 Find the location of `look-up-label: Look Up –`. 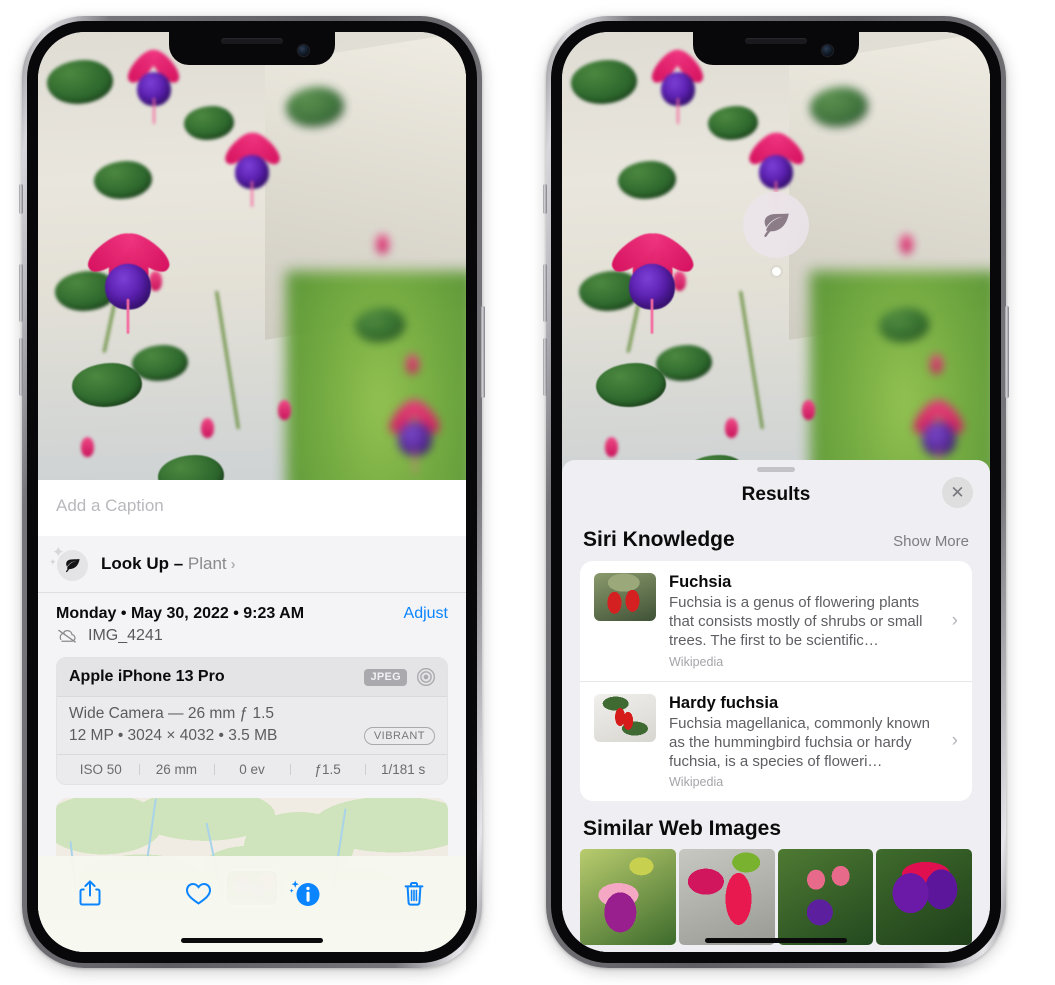

look-up-label: Look Up – is located at coordinates (142, 563).